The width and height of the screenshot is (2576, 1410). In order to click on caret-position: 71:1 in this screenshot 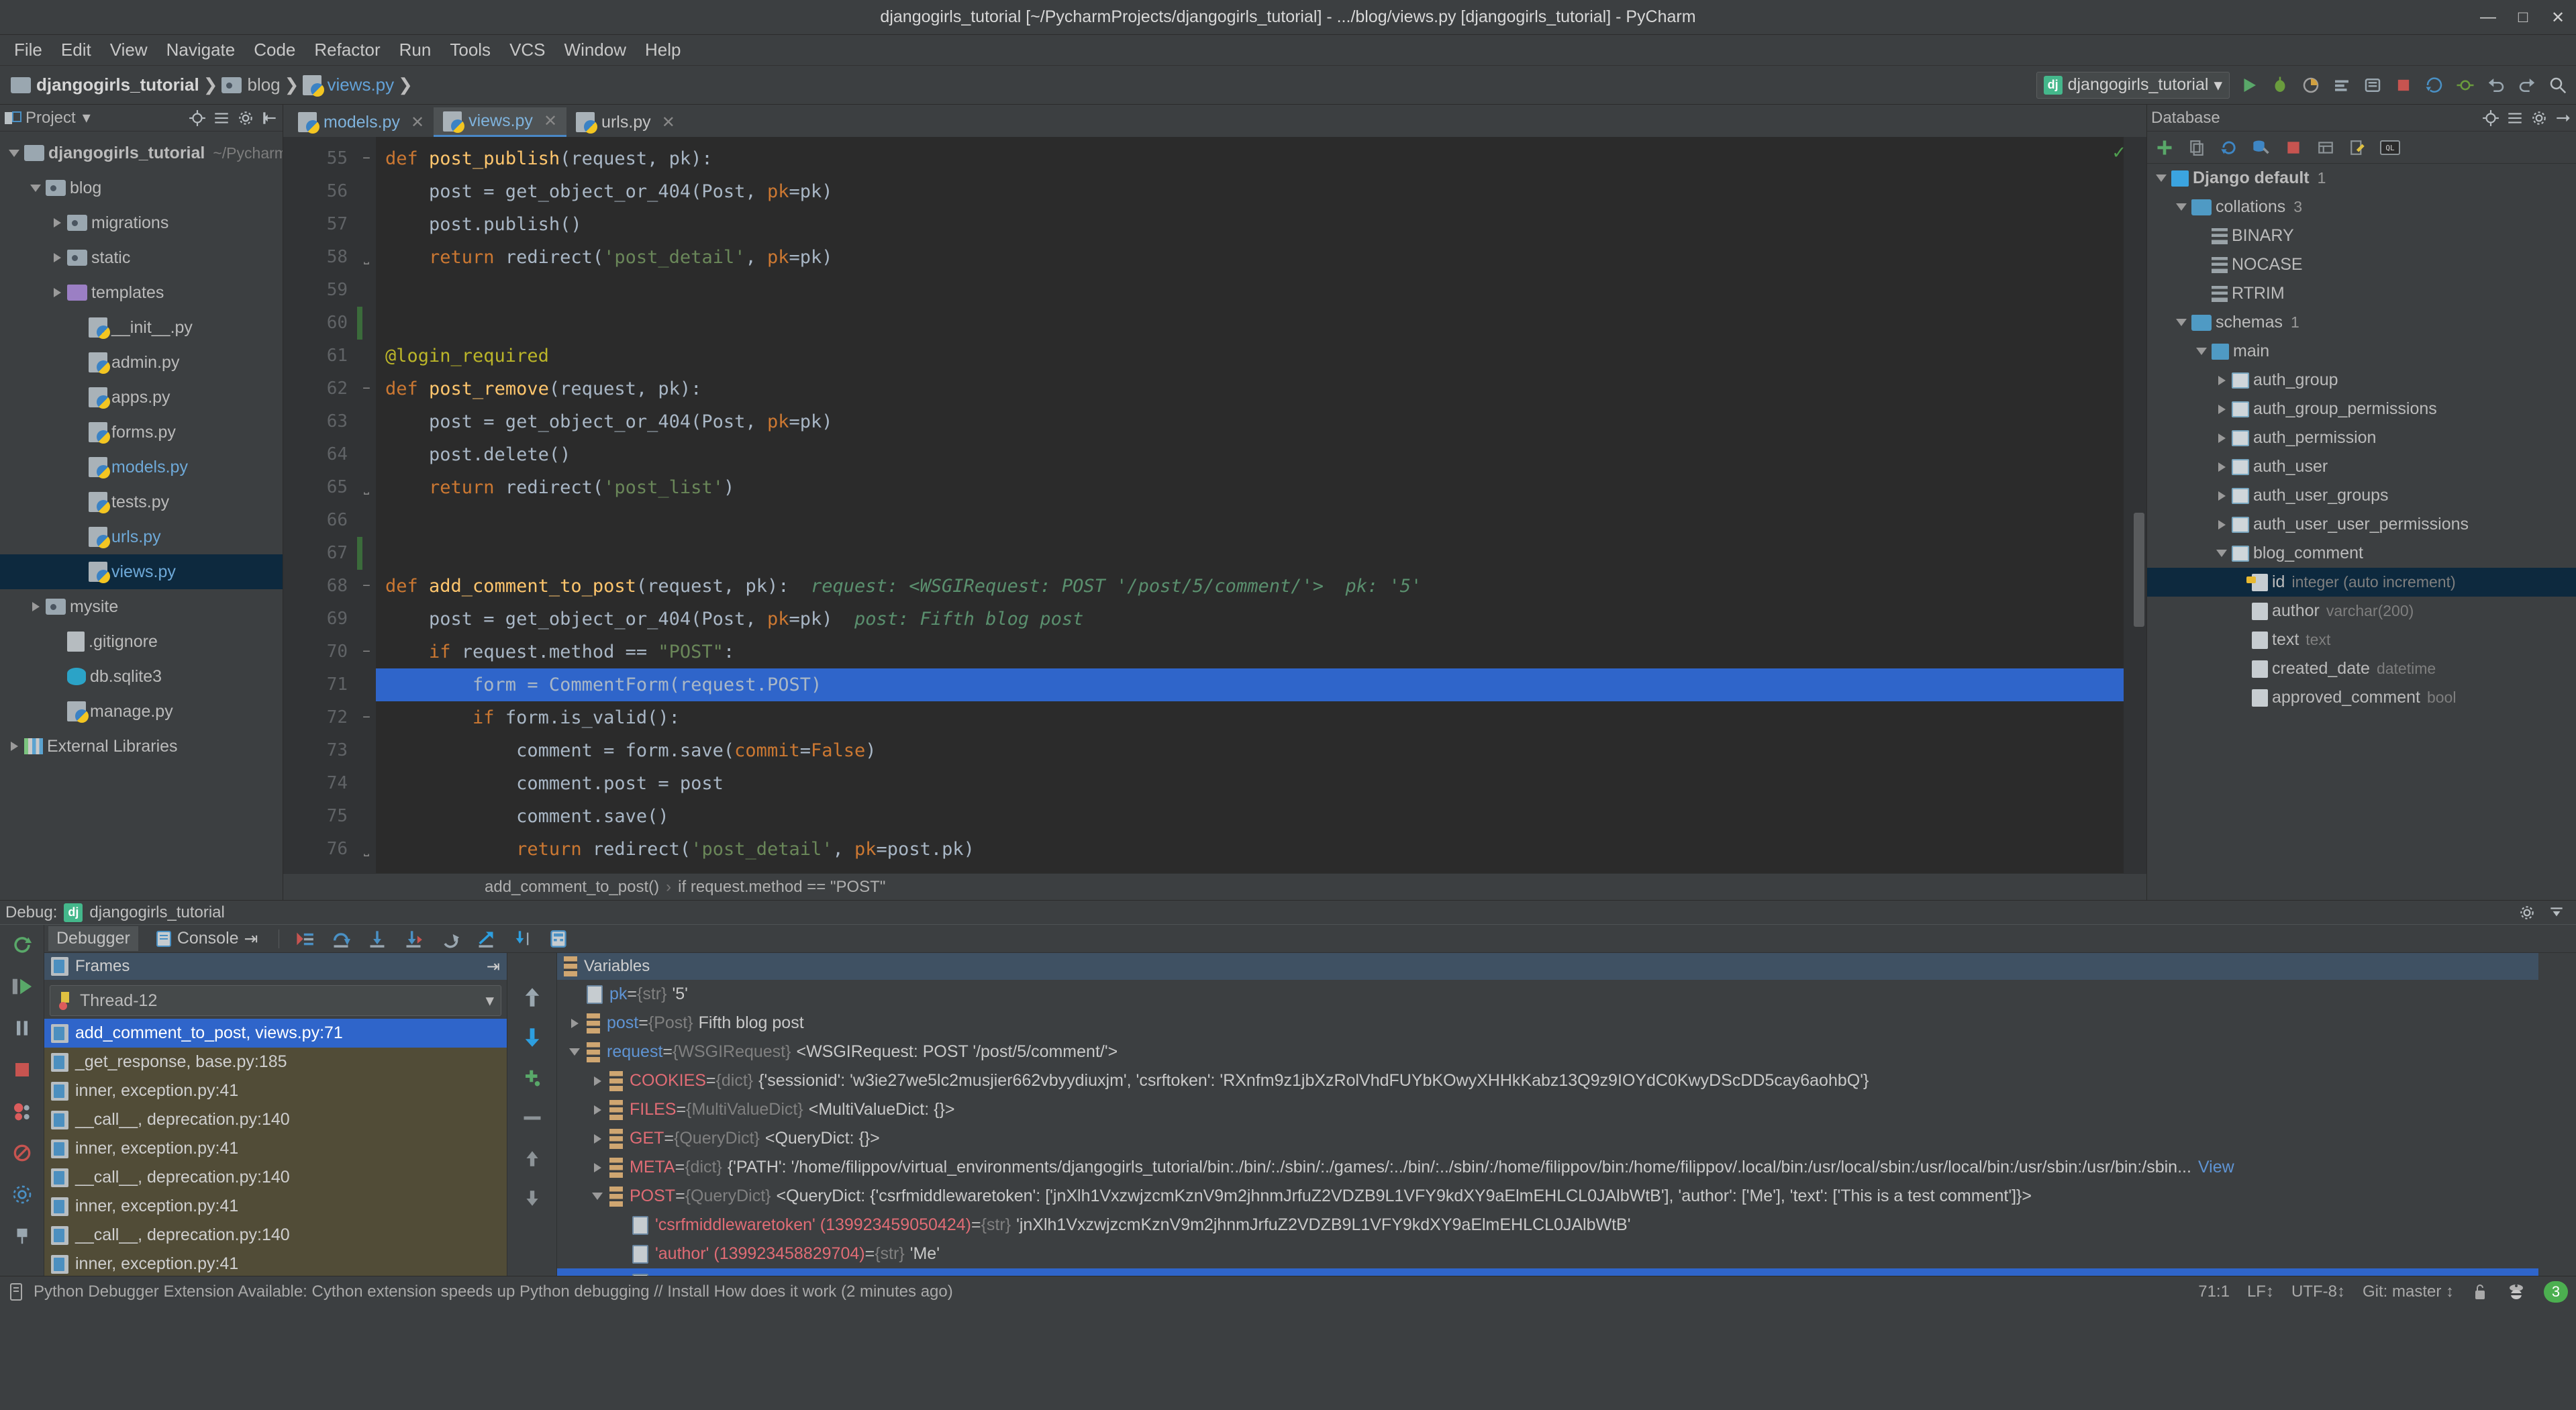, I will do `click(2214, 1291)`.